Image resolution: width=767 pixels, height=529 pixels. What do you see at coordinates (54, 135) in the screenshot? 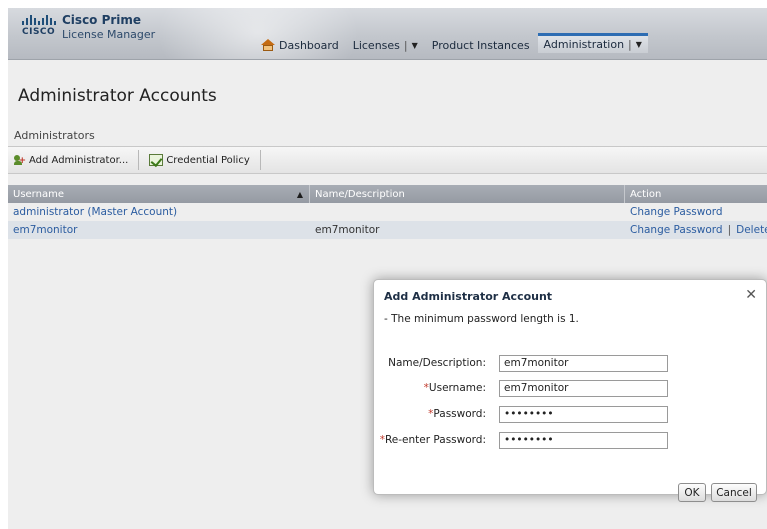
I see `section-title: Administrators` at bounding box center [54, 135].